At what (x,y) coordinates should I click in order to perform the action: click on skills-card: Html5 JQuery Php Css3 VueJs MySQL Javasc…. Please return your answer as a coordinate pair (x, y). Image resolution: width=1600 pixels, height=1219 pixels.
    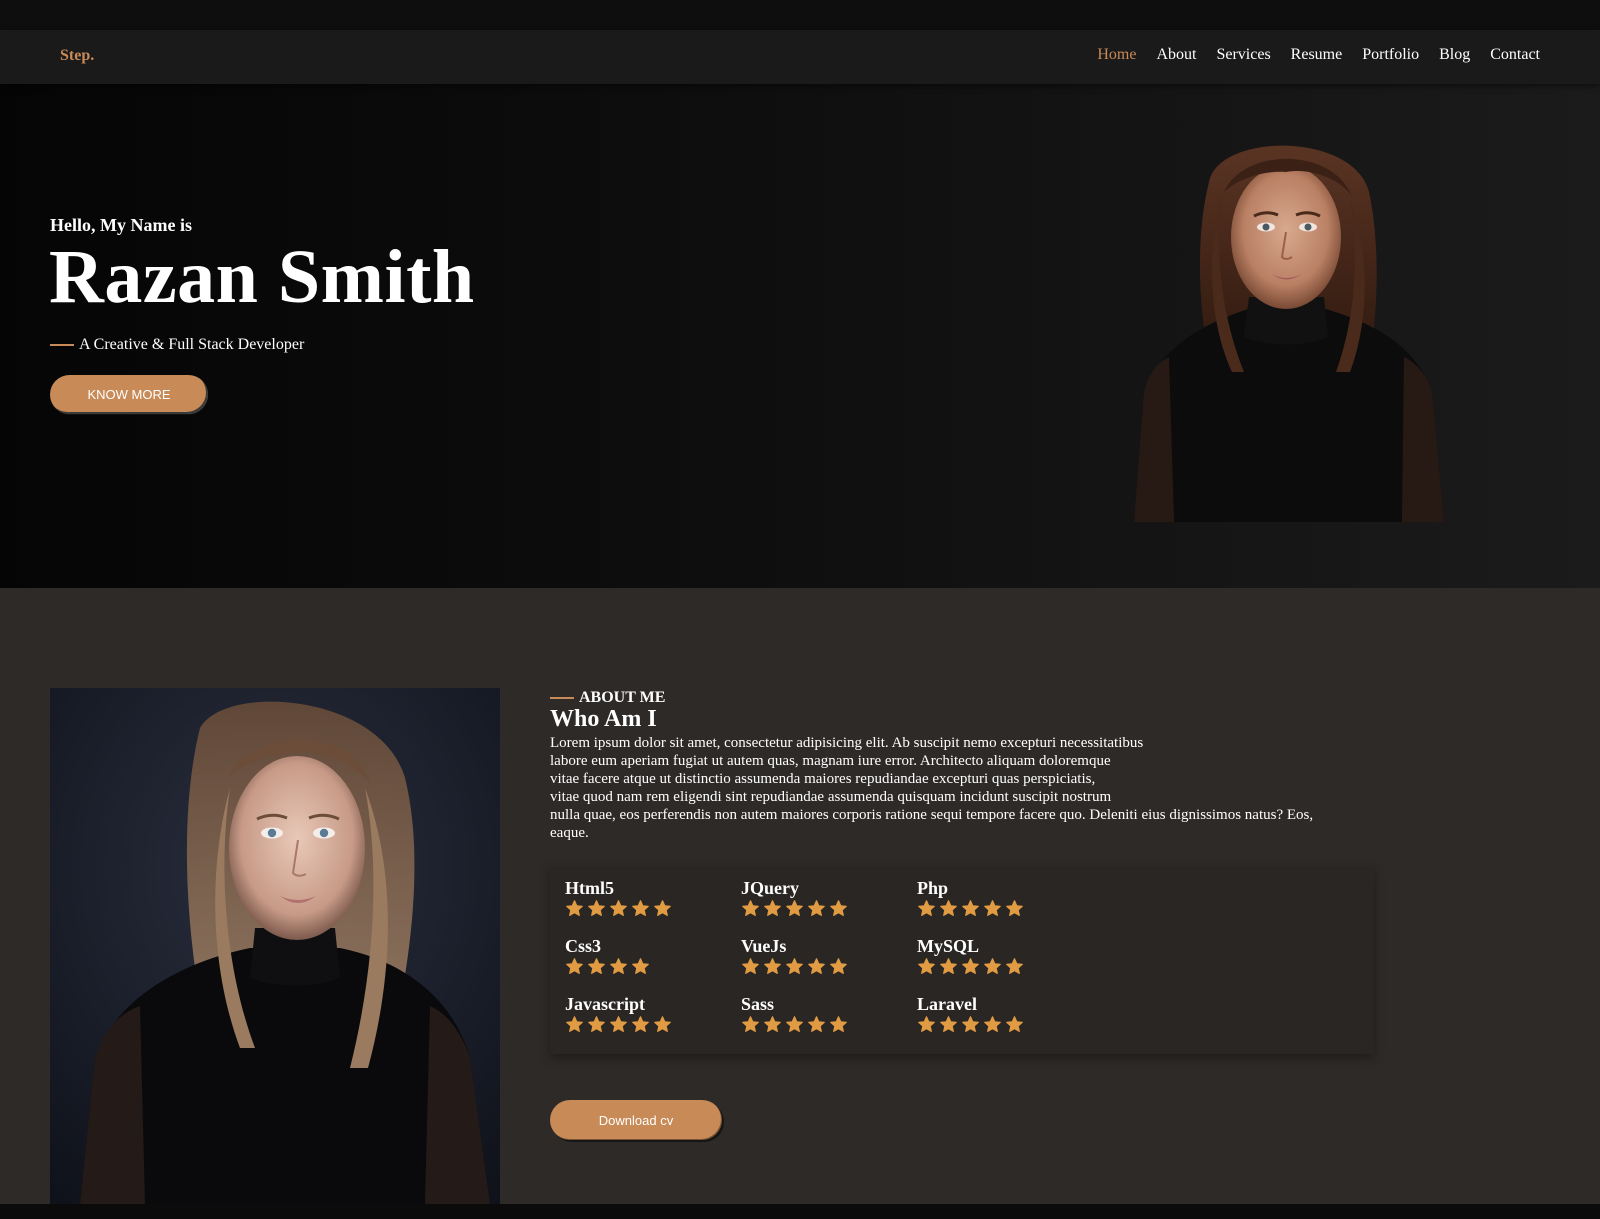
    Looking at the image, I should click on (962, 960).